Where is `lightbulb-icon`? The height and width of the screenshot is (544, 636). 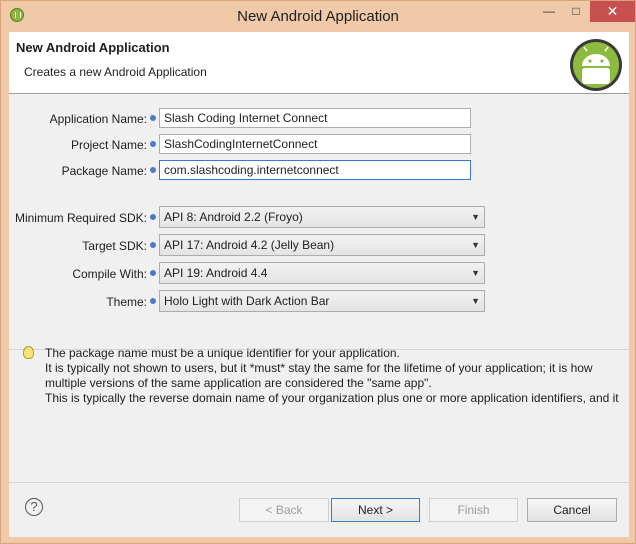
lightbulb-icon is located at coordinates (28, 352).